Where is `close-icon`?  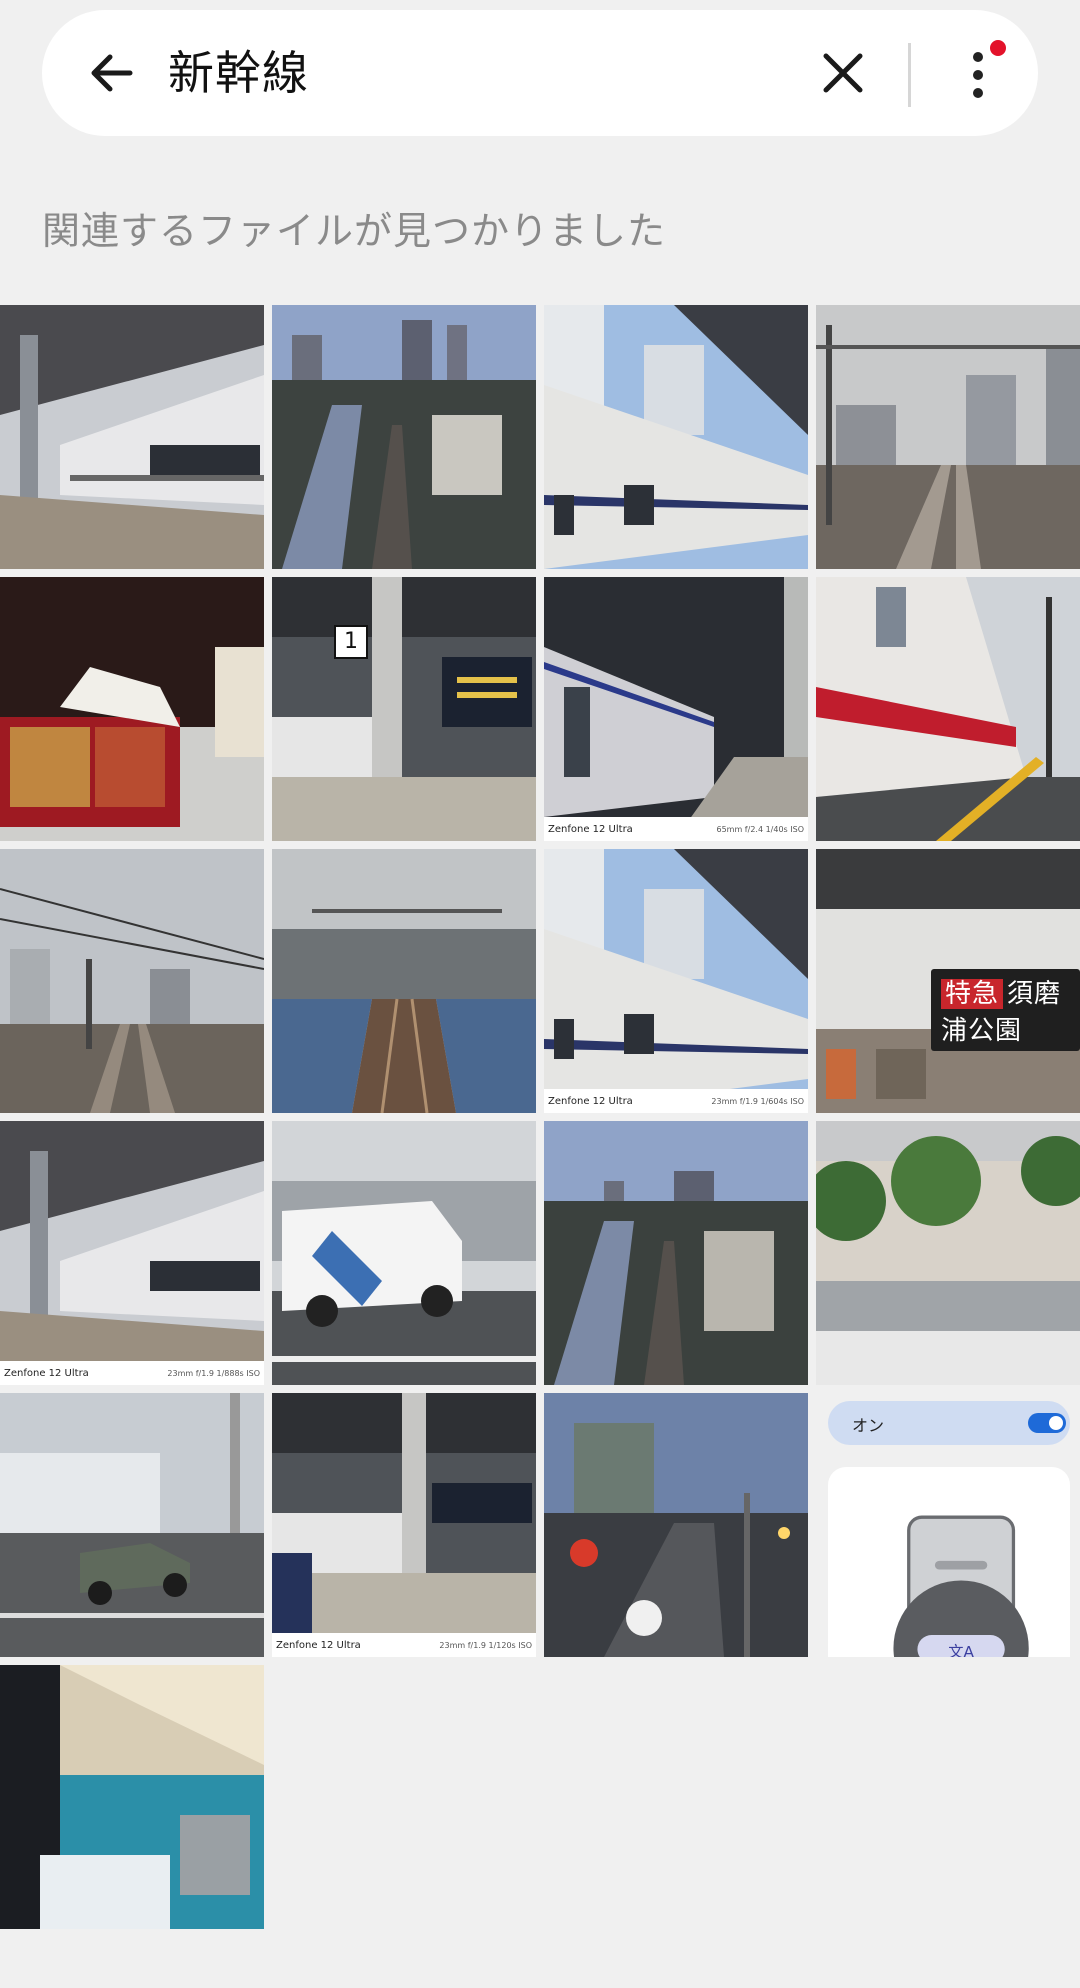 close-icon is located at coordinates (843, 73).